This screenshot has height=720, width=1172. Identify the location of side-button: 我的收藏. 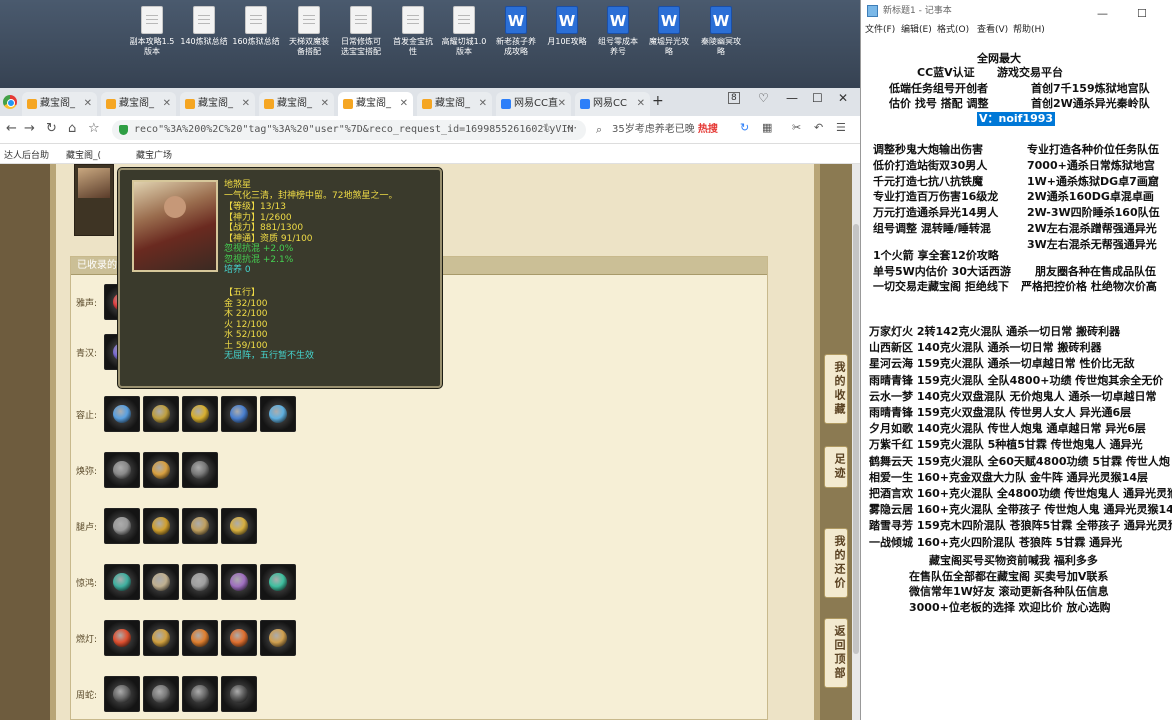
(836, 389).